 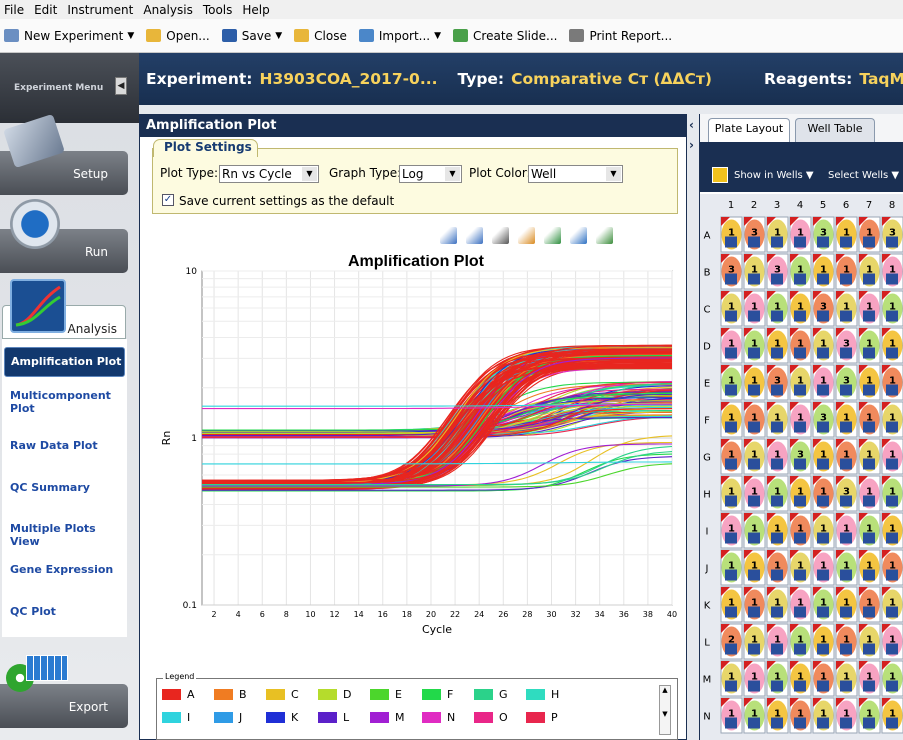 I want to click on plot-color-select: Well ▼, so click(x=575, y=174).